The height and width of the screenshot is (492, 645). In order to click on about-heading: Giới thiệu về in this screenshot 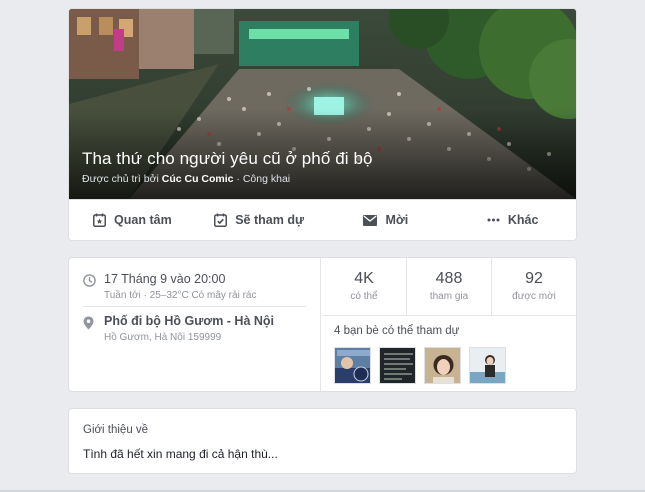, I will do `click(116, 430)`.